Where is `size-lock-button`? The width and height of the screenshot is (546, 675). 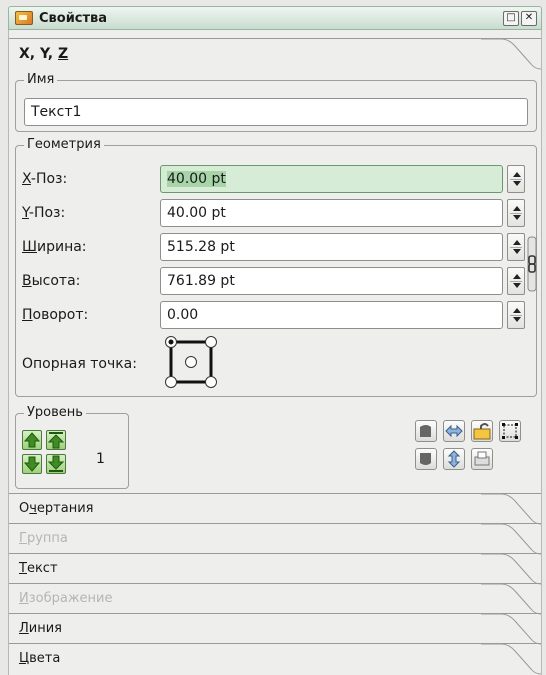 size-lock-button is located at coordinates (510, 431).